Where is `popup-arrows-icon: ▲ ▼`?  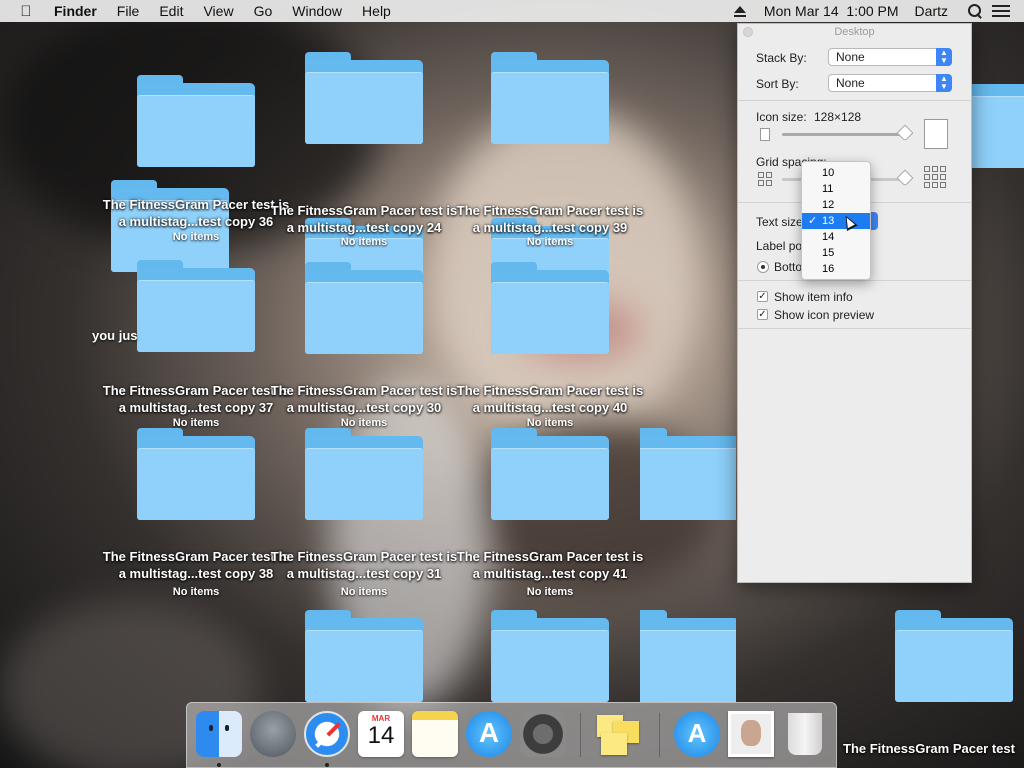
popup-arrows-icon: ▲ ▼ is located at coordinates (944, 57).